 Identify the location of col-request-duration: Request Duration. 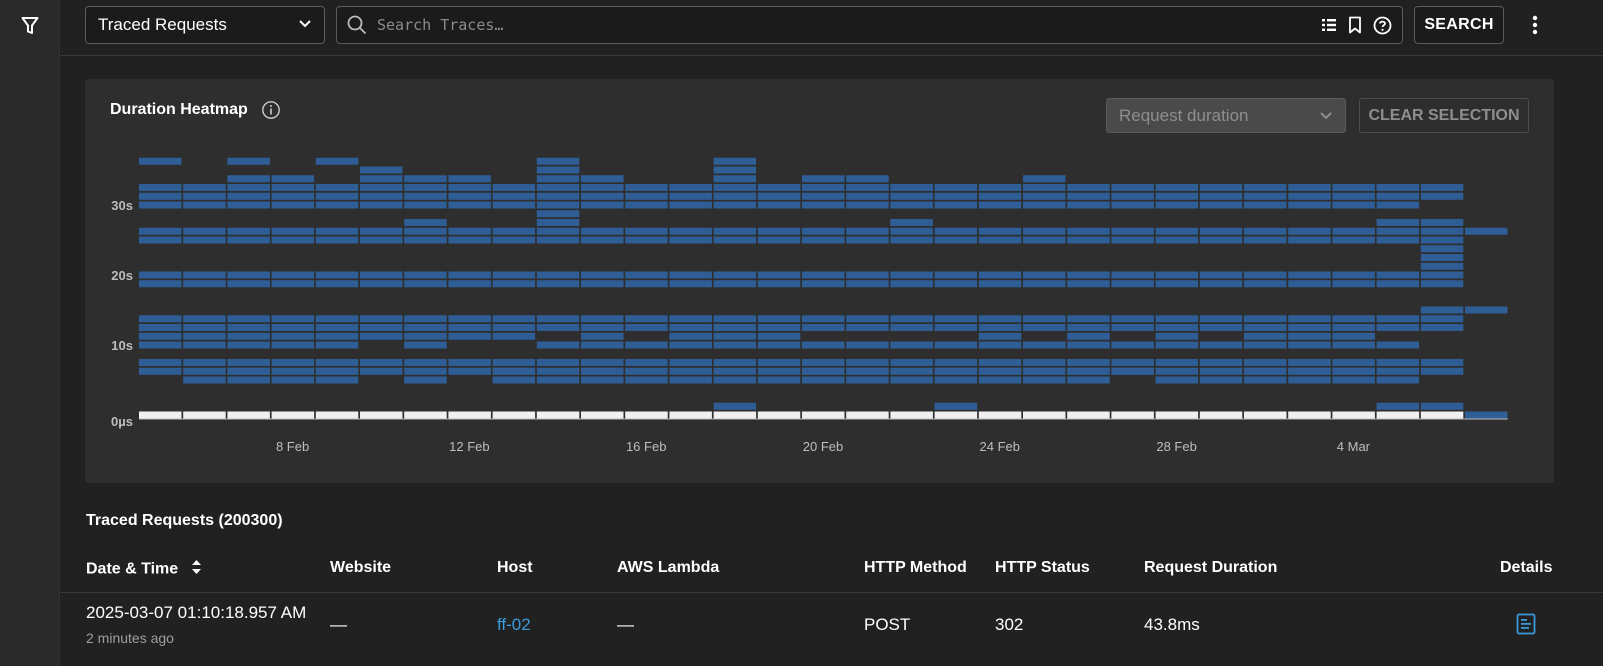
(1210, 568).